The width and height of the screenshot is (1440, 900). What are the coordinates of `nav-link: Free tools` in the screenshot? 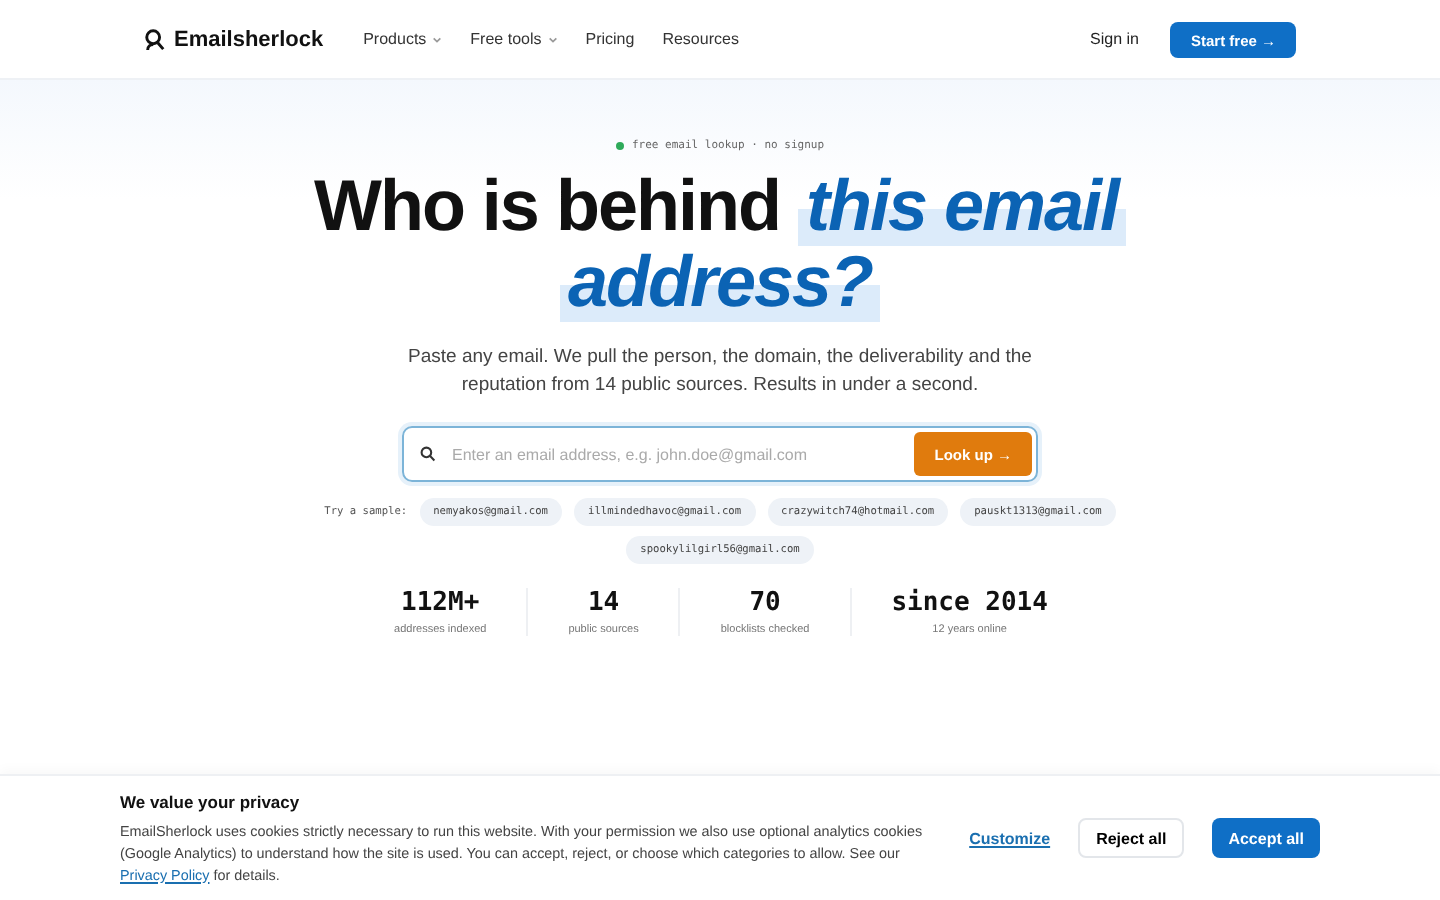 It's located at (514, 39).